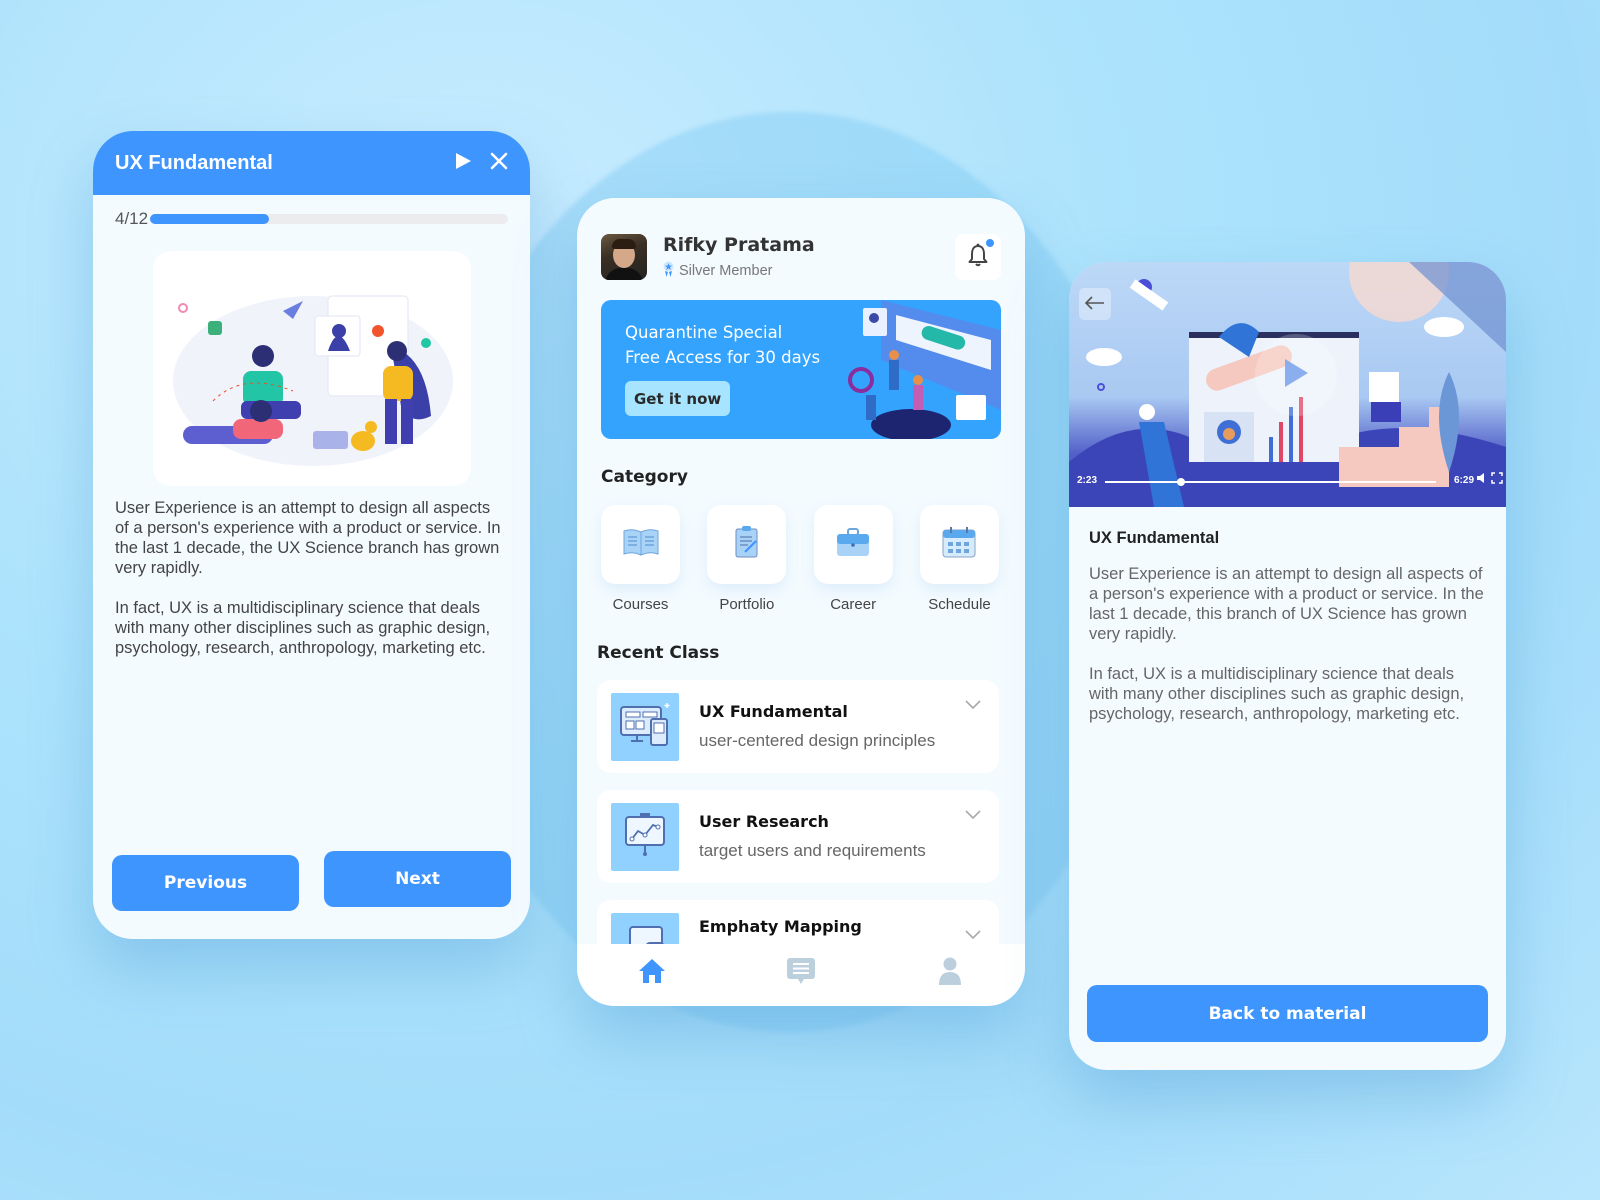 The image size is (1600, 1200). I want to click on video-play-button, so click(1296, 375).